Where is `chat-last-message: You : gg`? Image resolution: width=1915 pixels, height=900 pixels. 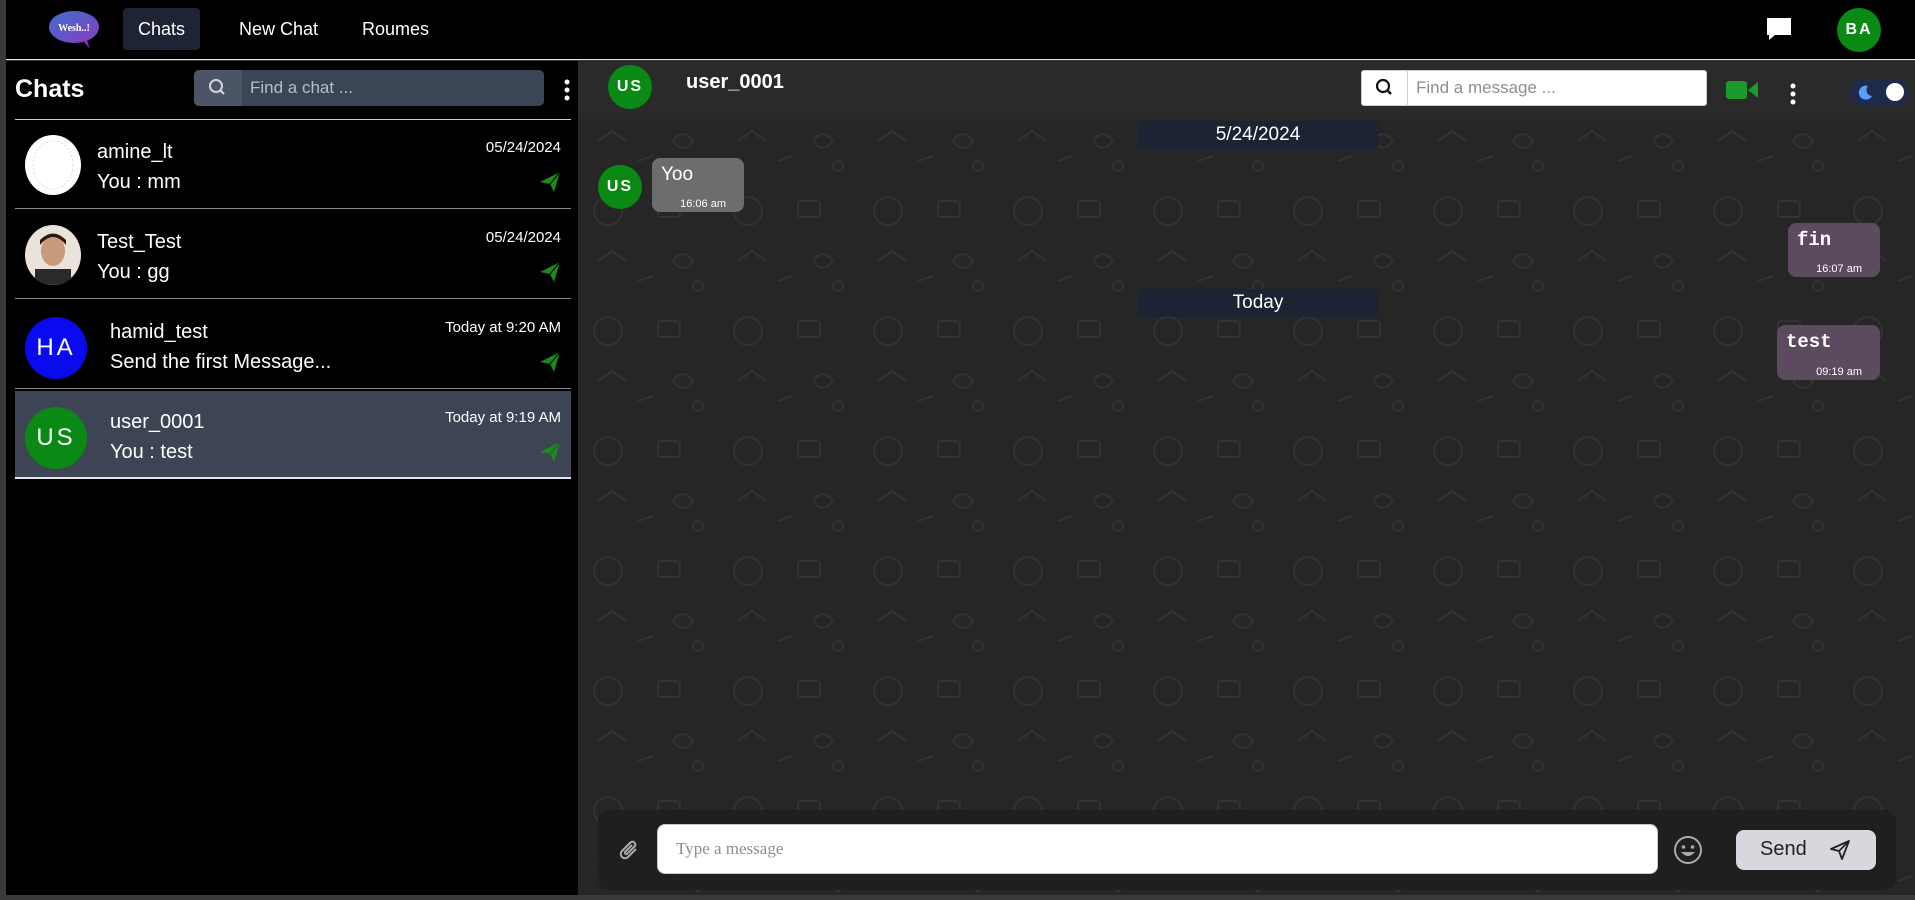 chat-last-message: You : gg is located at coordinates (133, 272).